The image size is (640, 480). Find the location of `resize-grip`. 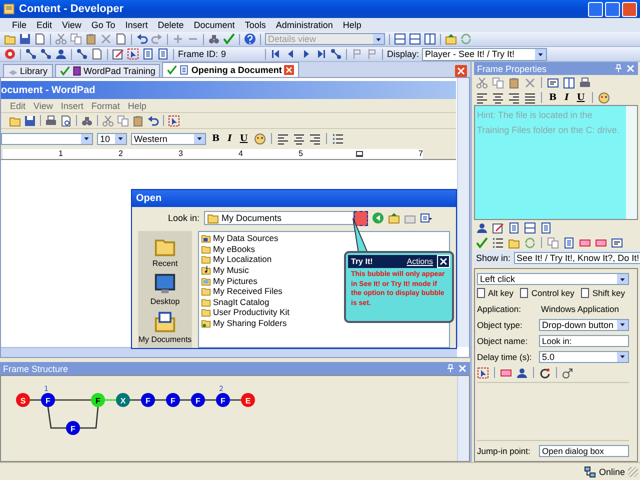

resize-grip is located at coordinates (633, 471).